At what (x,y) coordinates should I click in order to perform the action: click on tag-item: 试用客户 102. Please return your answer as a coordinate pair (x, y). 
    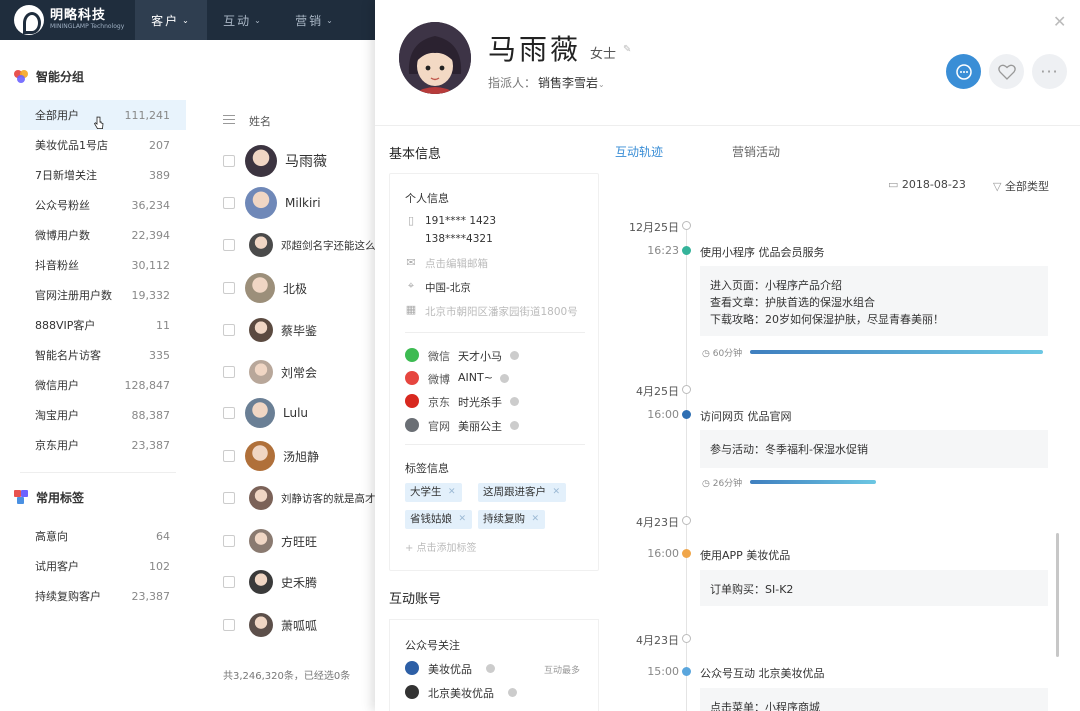
    Looking at the image, I should click on (103, 566).